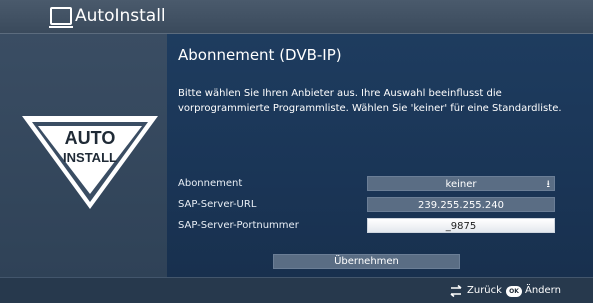  Describe the element at coordinates (61, 17) in the screenshot. I see `tv-icon` at that location.